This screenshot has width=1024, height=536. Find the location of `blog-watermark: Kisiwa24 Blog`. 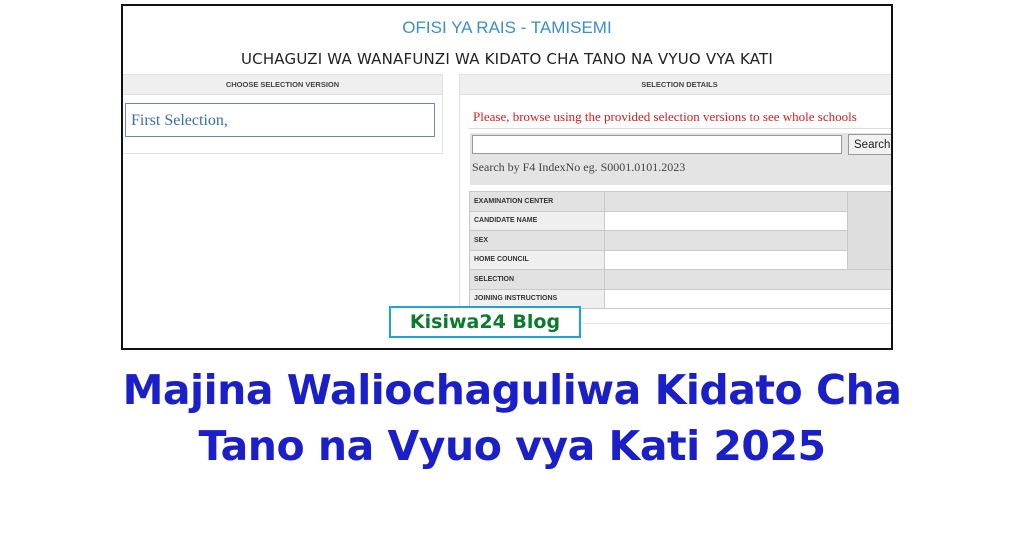

blog-watermark: Kisiwa24 Blog is located at coordinates (485, 322).